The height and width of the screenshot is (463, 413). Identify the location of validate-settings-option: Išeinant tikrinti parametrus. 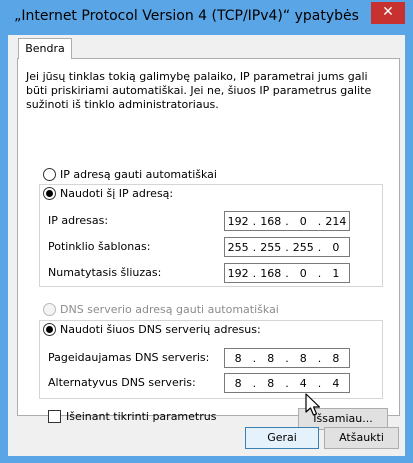
(132, 416).